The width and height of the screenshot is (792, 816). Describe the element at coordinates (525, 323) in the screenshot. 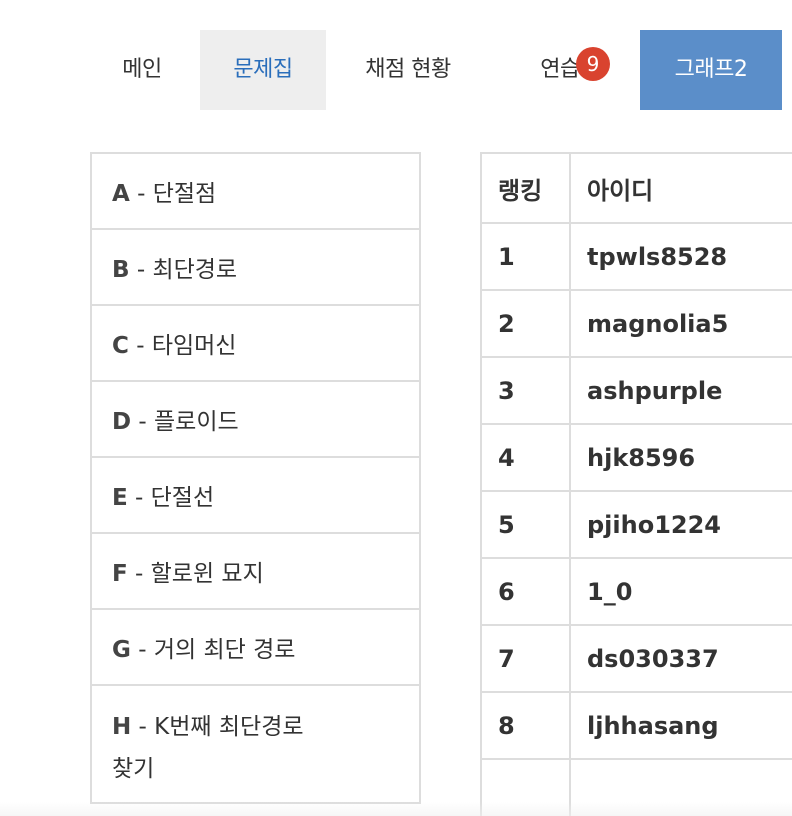

I see `rank-cell: 2` at that location.